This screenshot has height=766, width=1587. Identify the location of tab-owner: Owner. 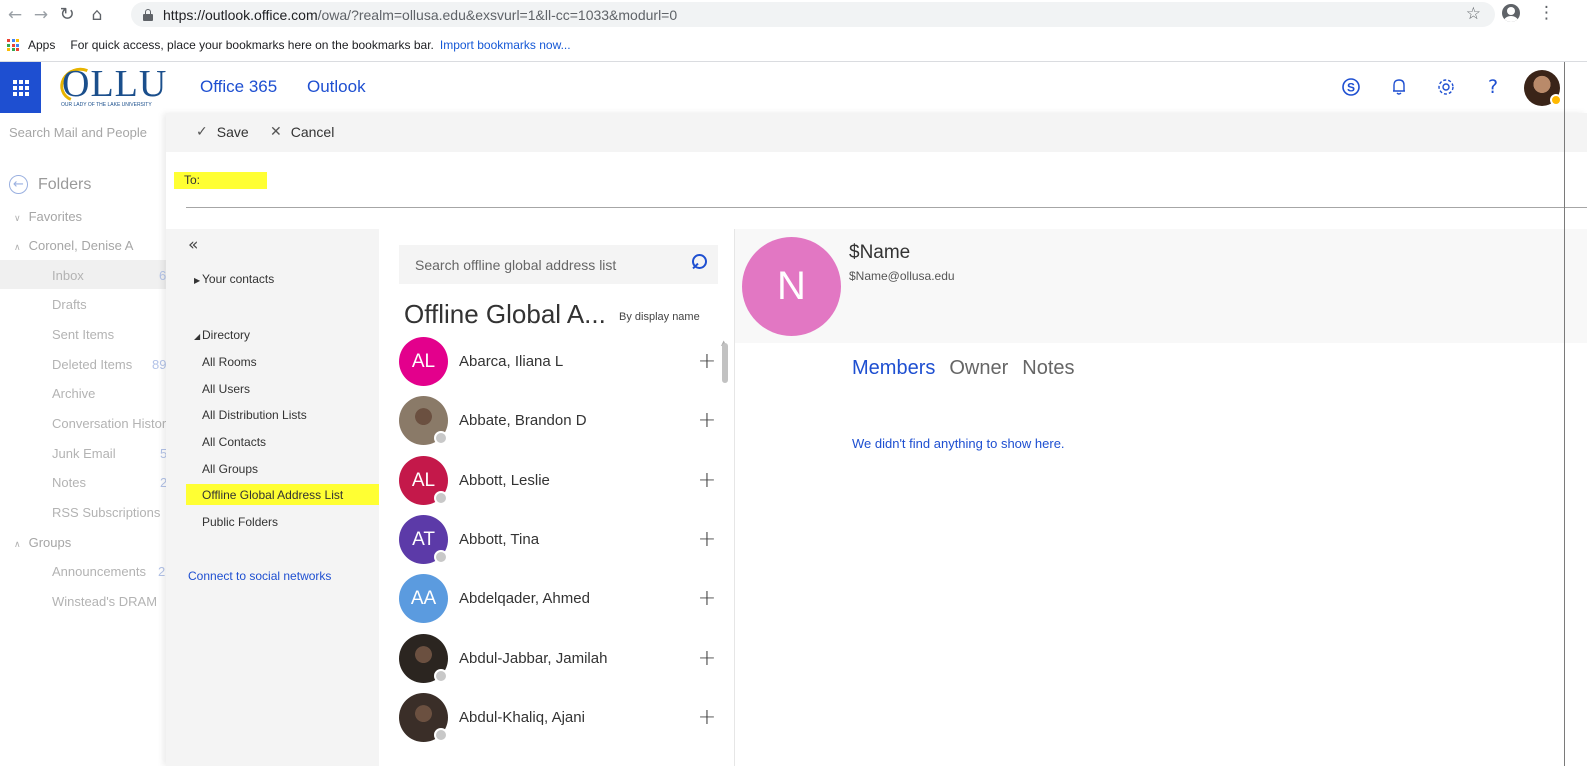
(978, 368).